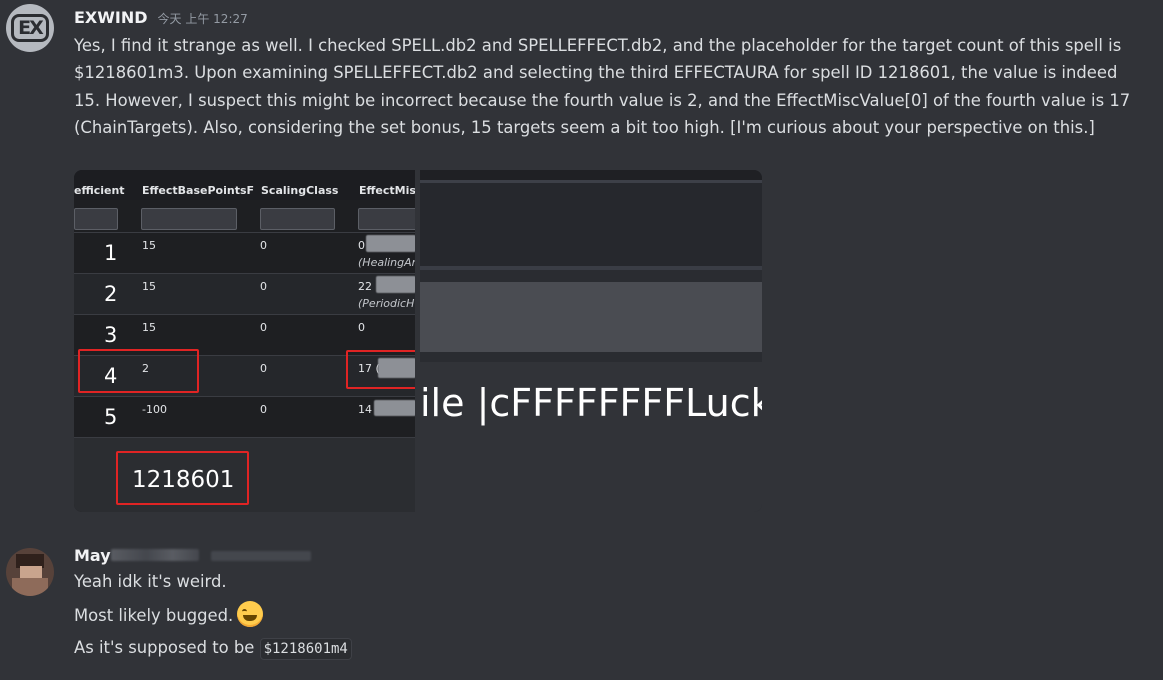  What do you see at coordinates (111, 253) in the screenshot?
I see `row-number: 1` at bounding box center [111, 253].